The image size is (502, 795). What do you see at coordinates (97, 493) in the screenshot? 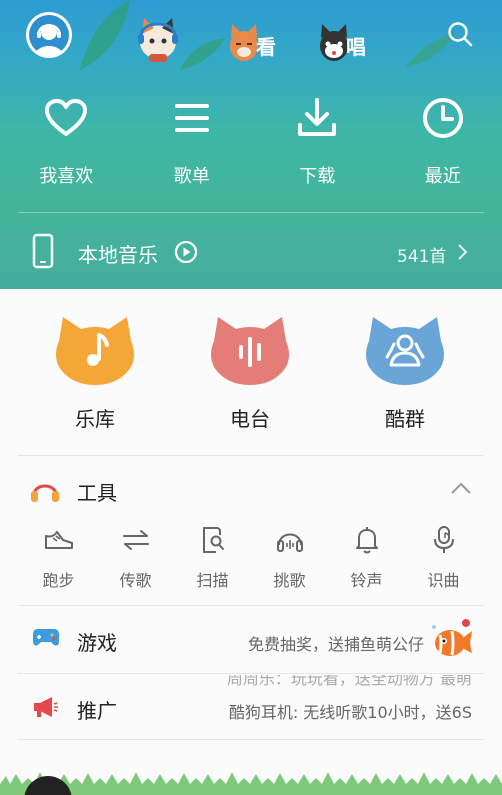
I see `tools-title: 工具` at bounding box center [97, 493].